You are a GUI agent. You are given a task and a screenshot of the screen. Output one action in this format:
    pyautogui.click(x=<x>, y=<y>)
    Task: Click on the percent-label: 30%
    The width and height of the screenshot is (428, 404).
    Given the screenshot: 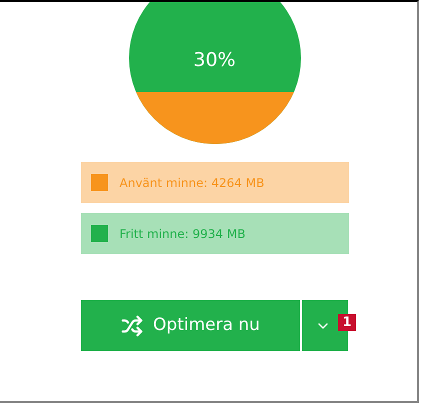 What is the action you would take?
    pyautogui.click(x=214, y=60)
    